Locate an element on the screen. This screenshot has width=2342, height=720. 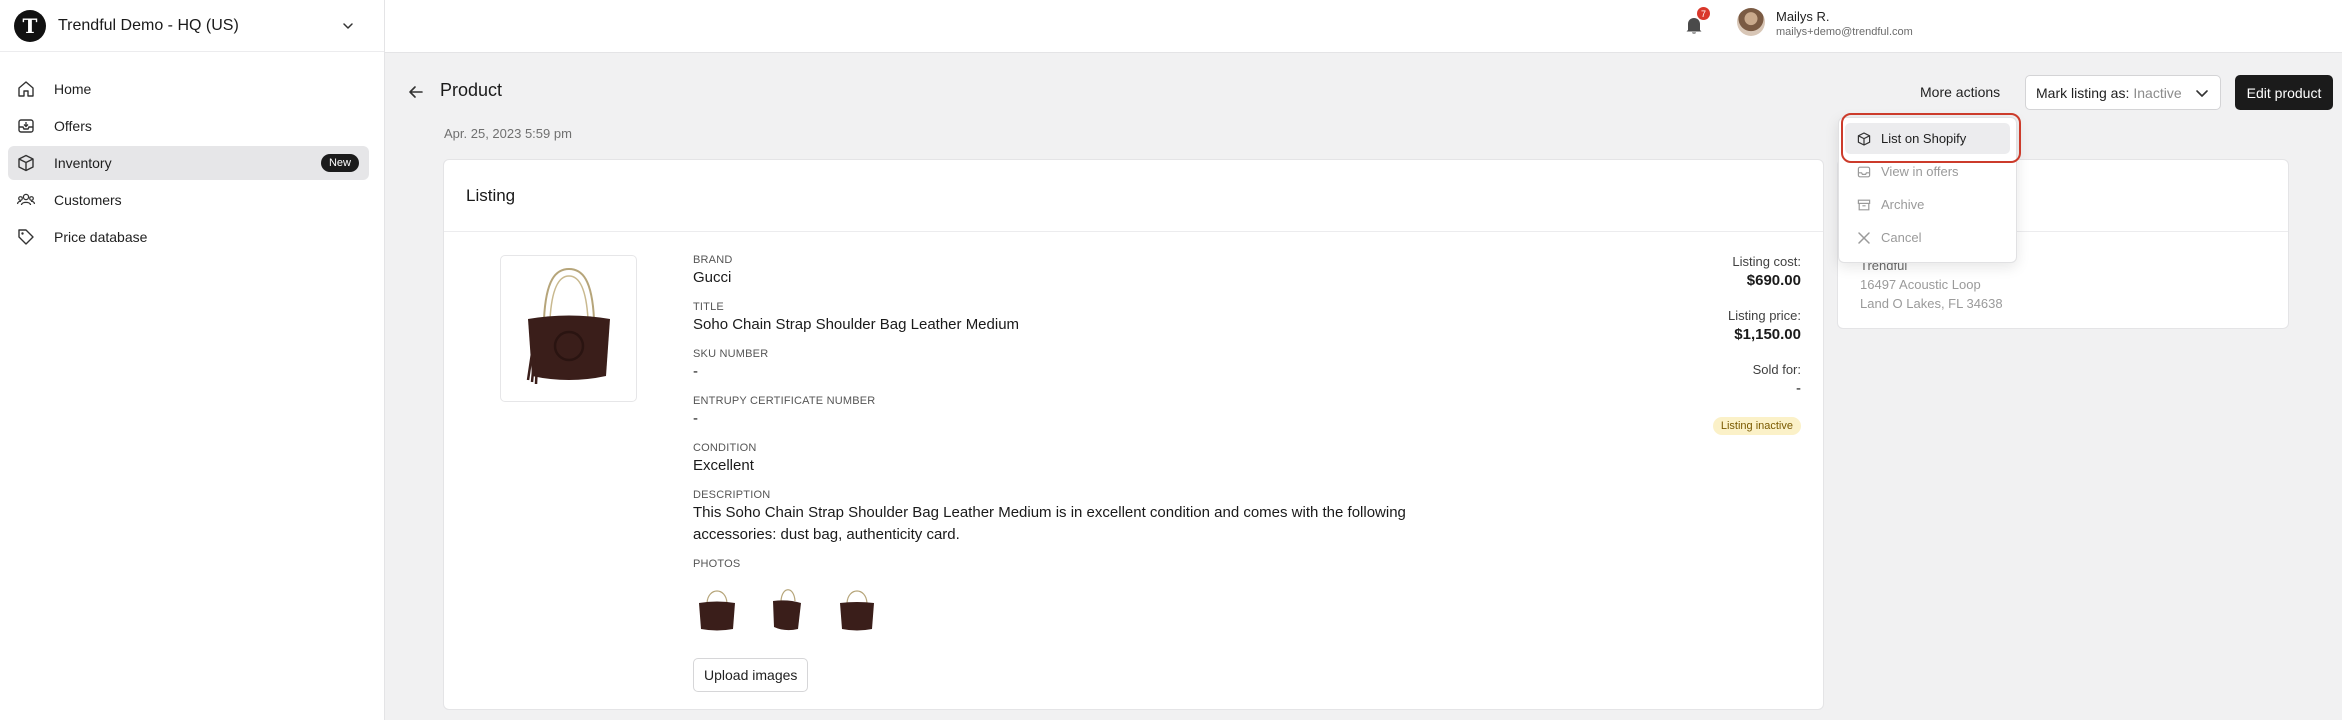
notification-count: 7 is located at coordinates (1703, 13).